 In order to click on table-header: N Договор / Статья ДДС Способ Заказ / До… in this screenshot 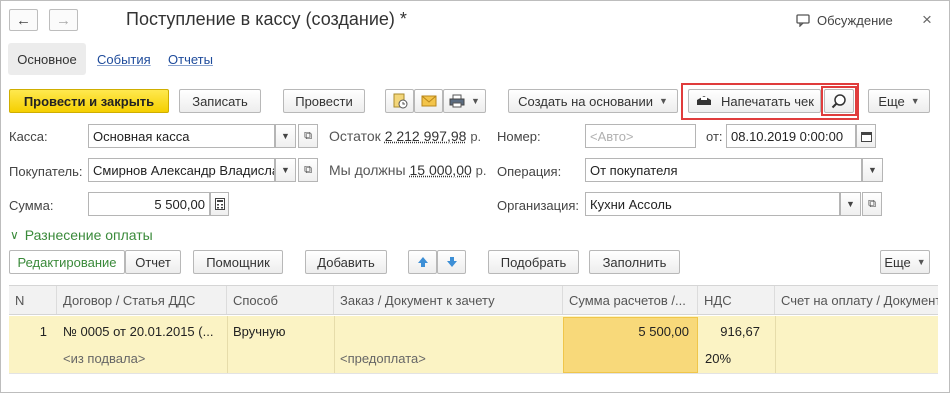, I will do `click(473, 300)`.